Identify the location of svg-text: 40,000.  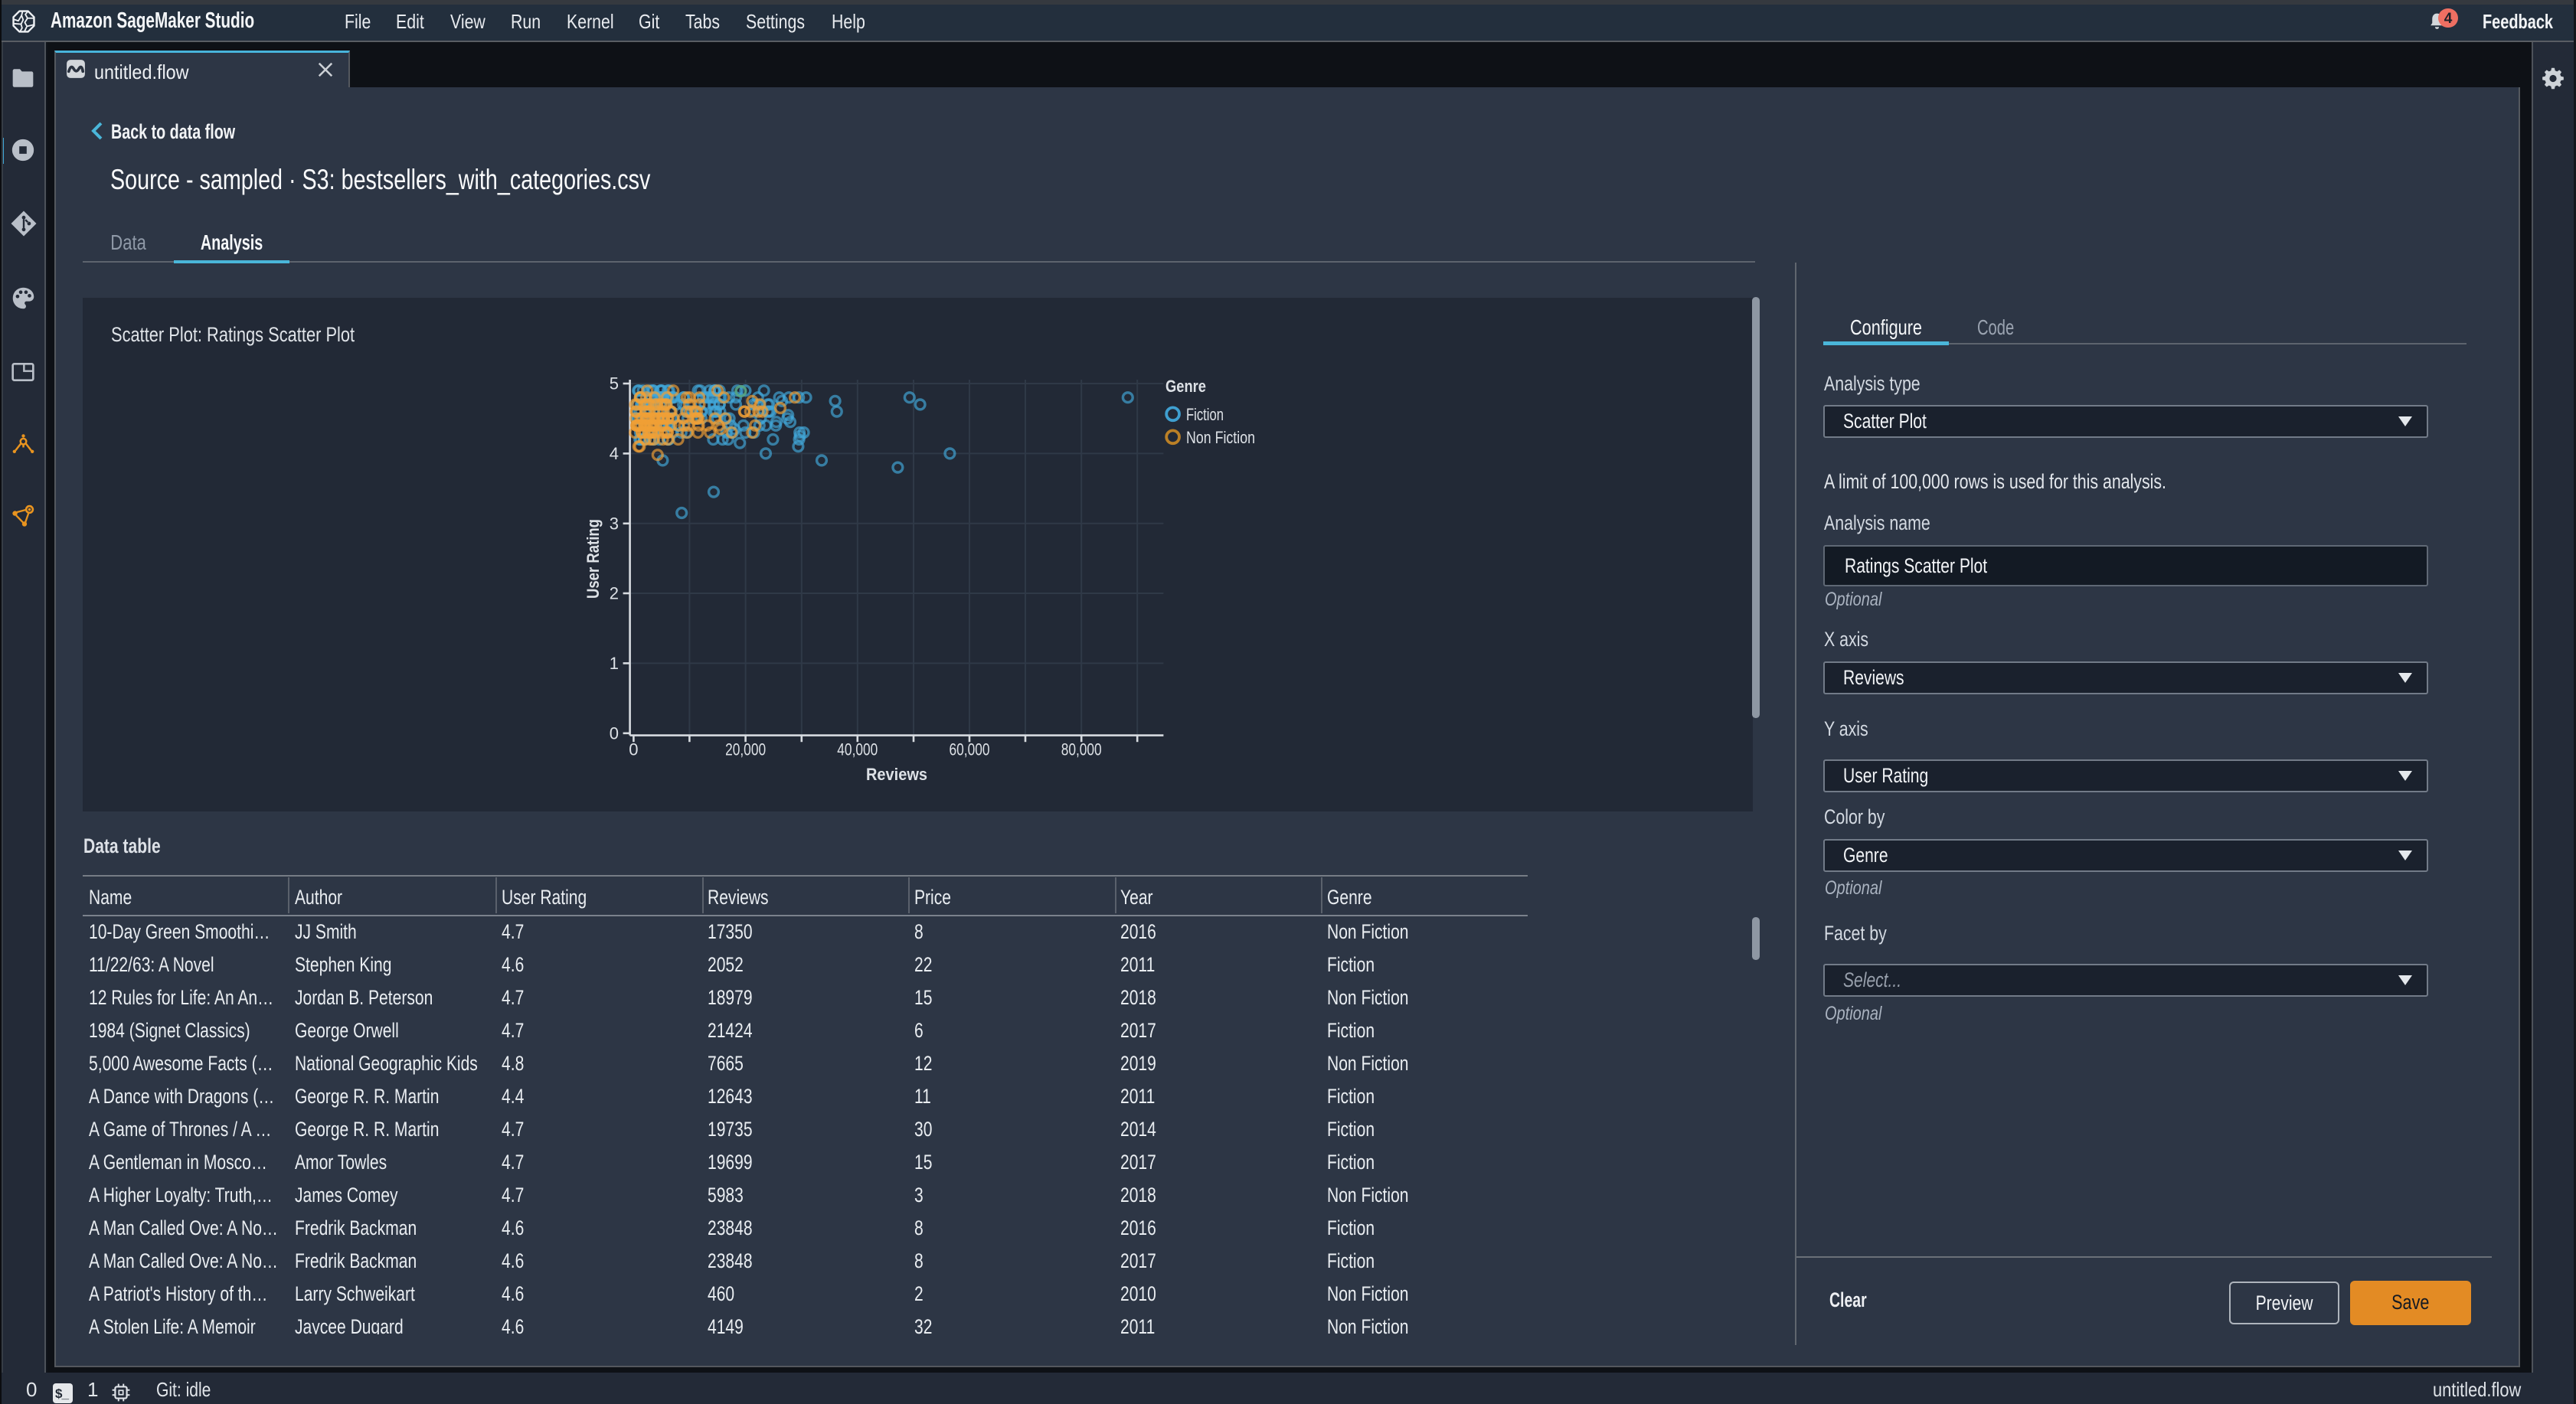
(857, 750).